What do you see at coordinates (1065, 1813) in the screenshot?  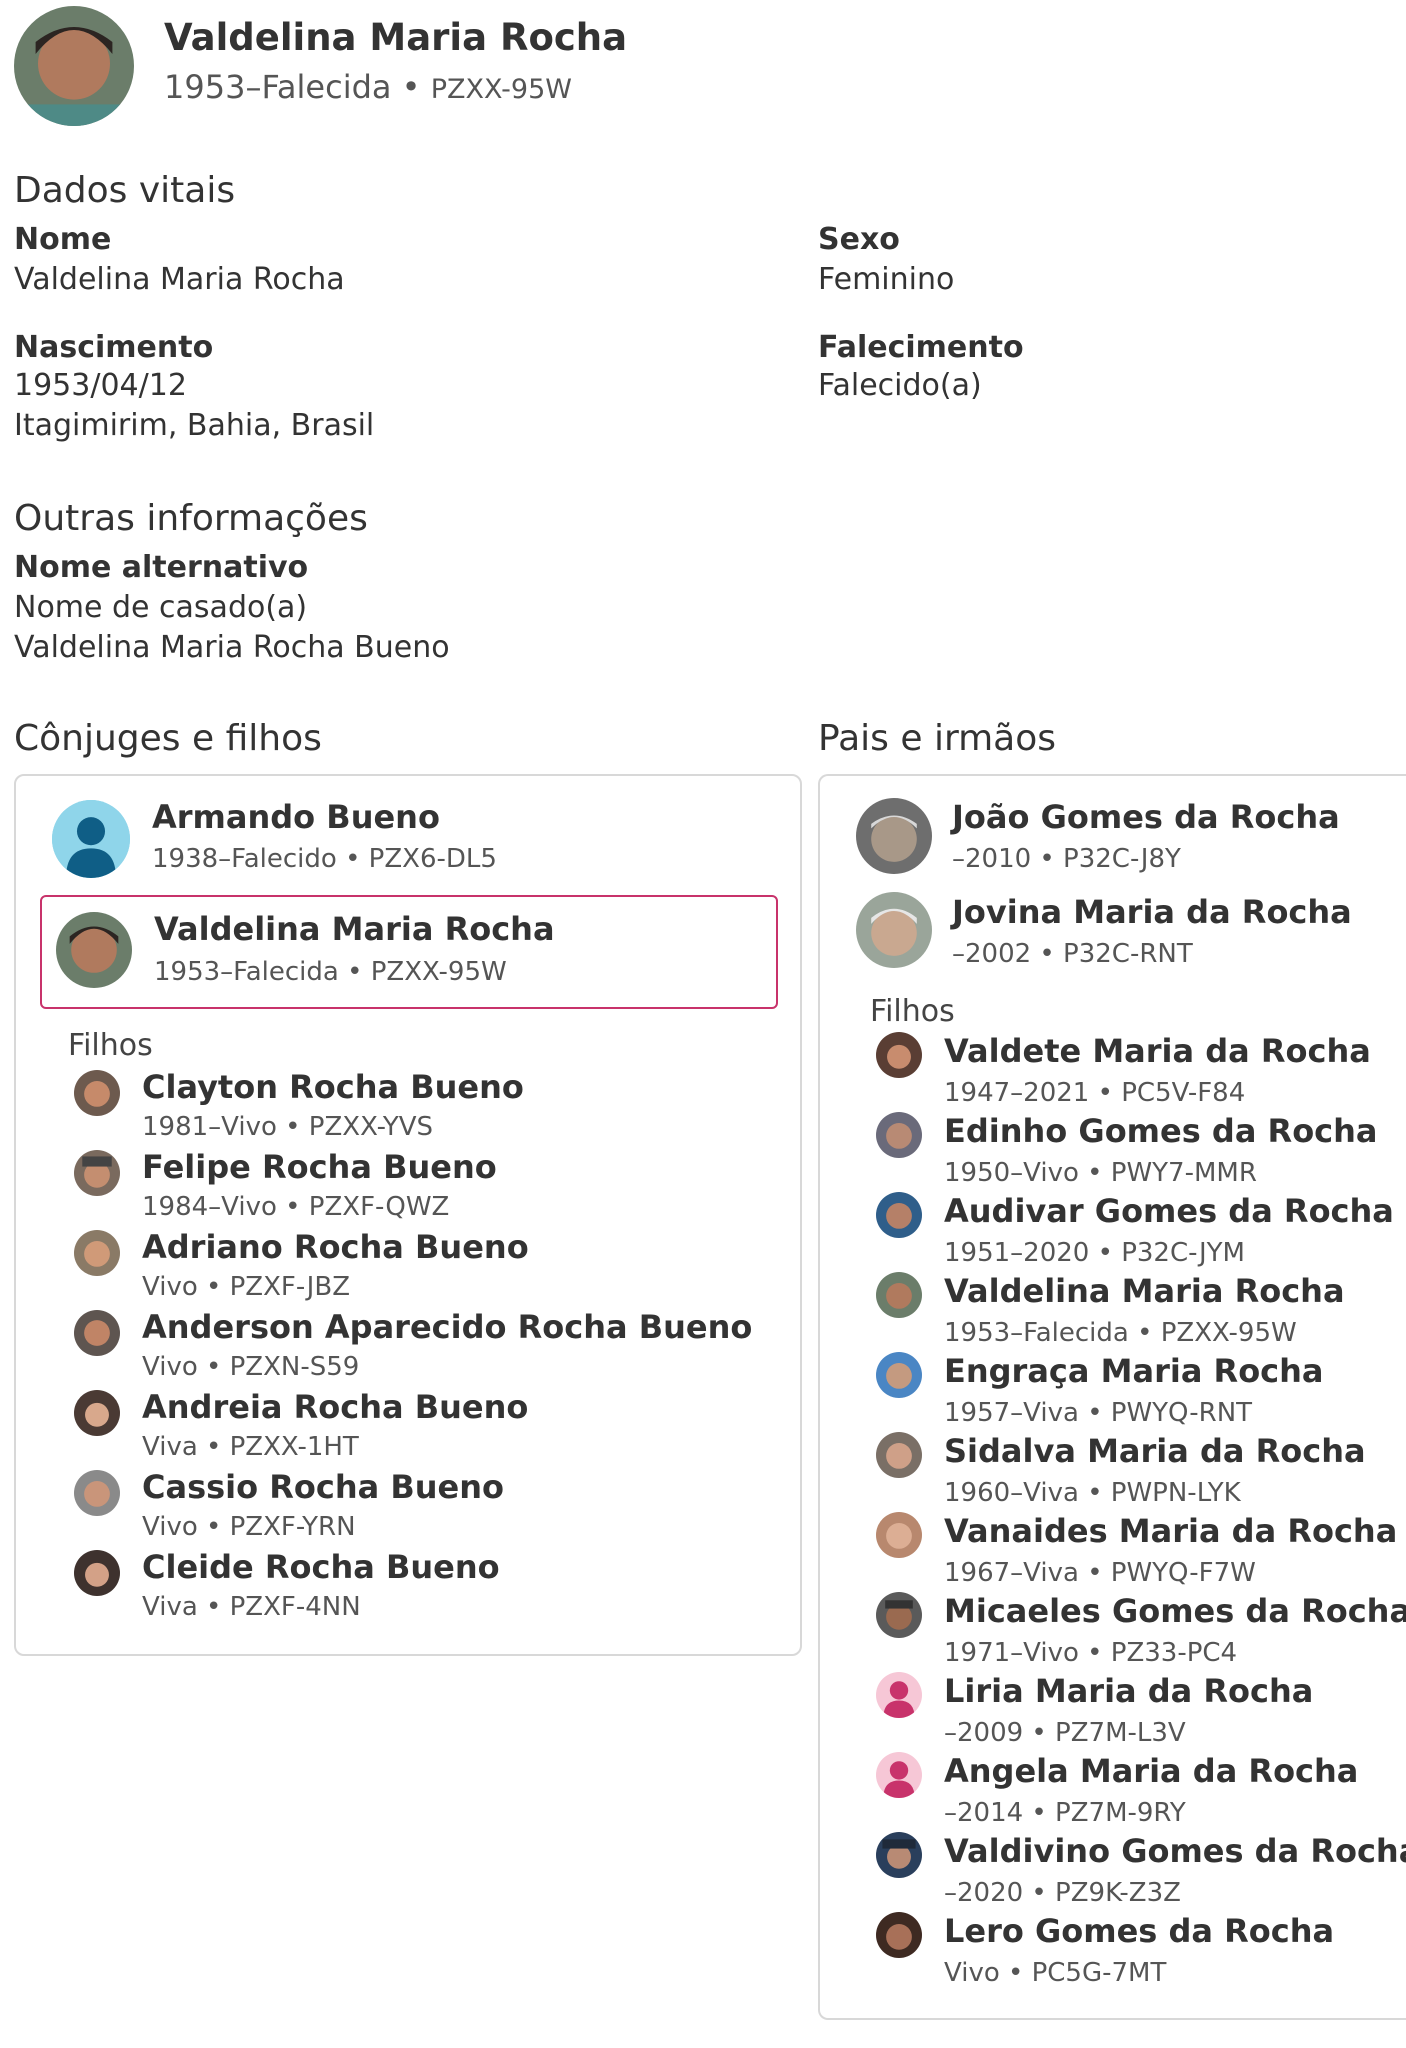 I see `sibling-sub: –2014 • PZ7M-9RY` at bounding box center [1065, 1813].